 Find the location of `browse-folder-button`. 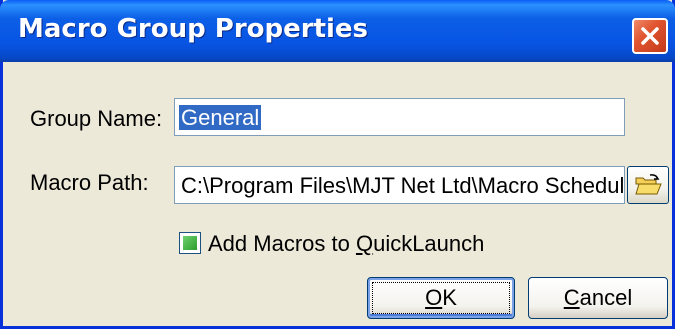

browse-folder-button is located at coordinates (648, 185).